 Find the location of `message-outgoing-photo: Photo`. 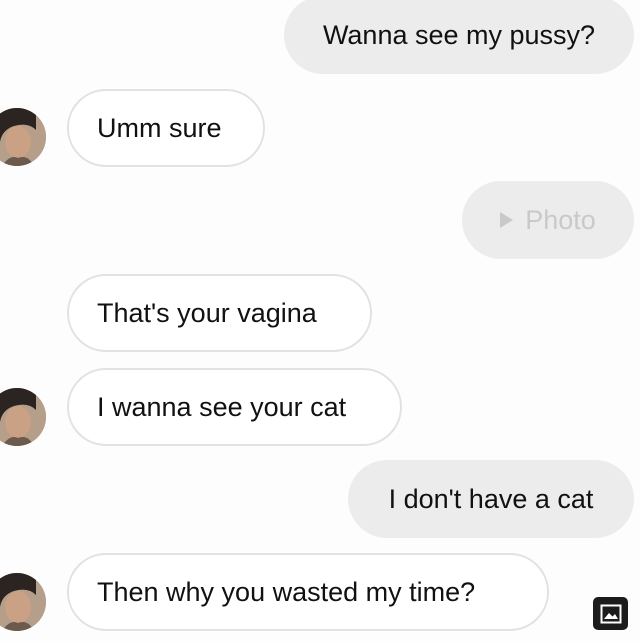

message-outgoing-photo: Photo is located at coordinates (548, 220).